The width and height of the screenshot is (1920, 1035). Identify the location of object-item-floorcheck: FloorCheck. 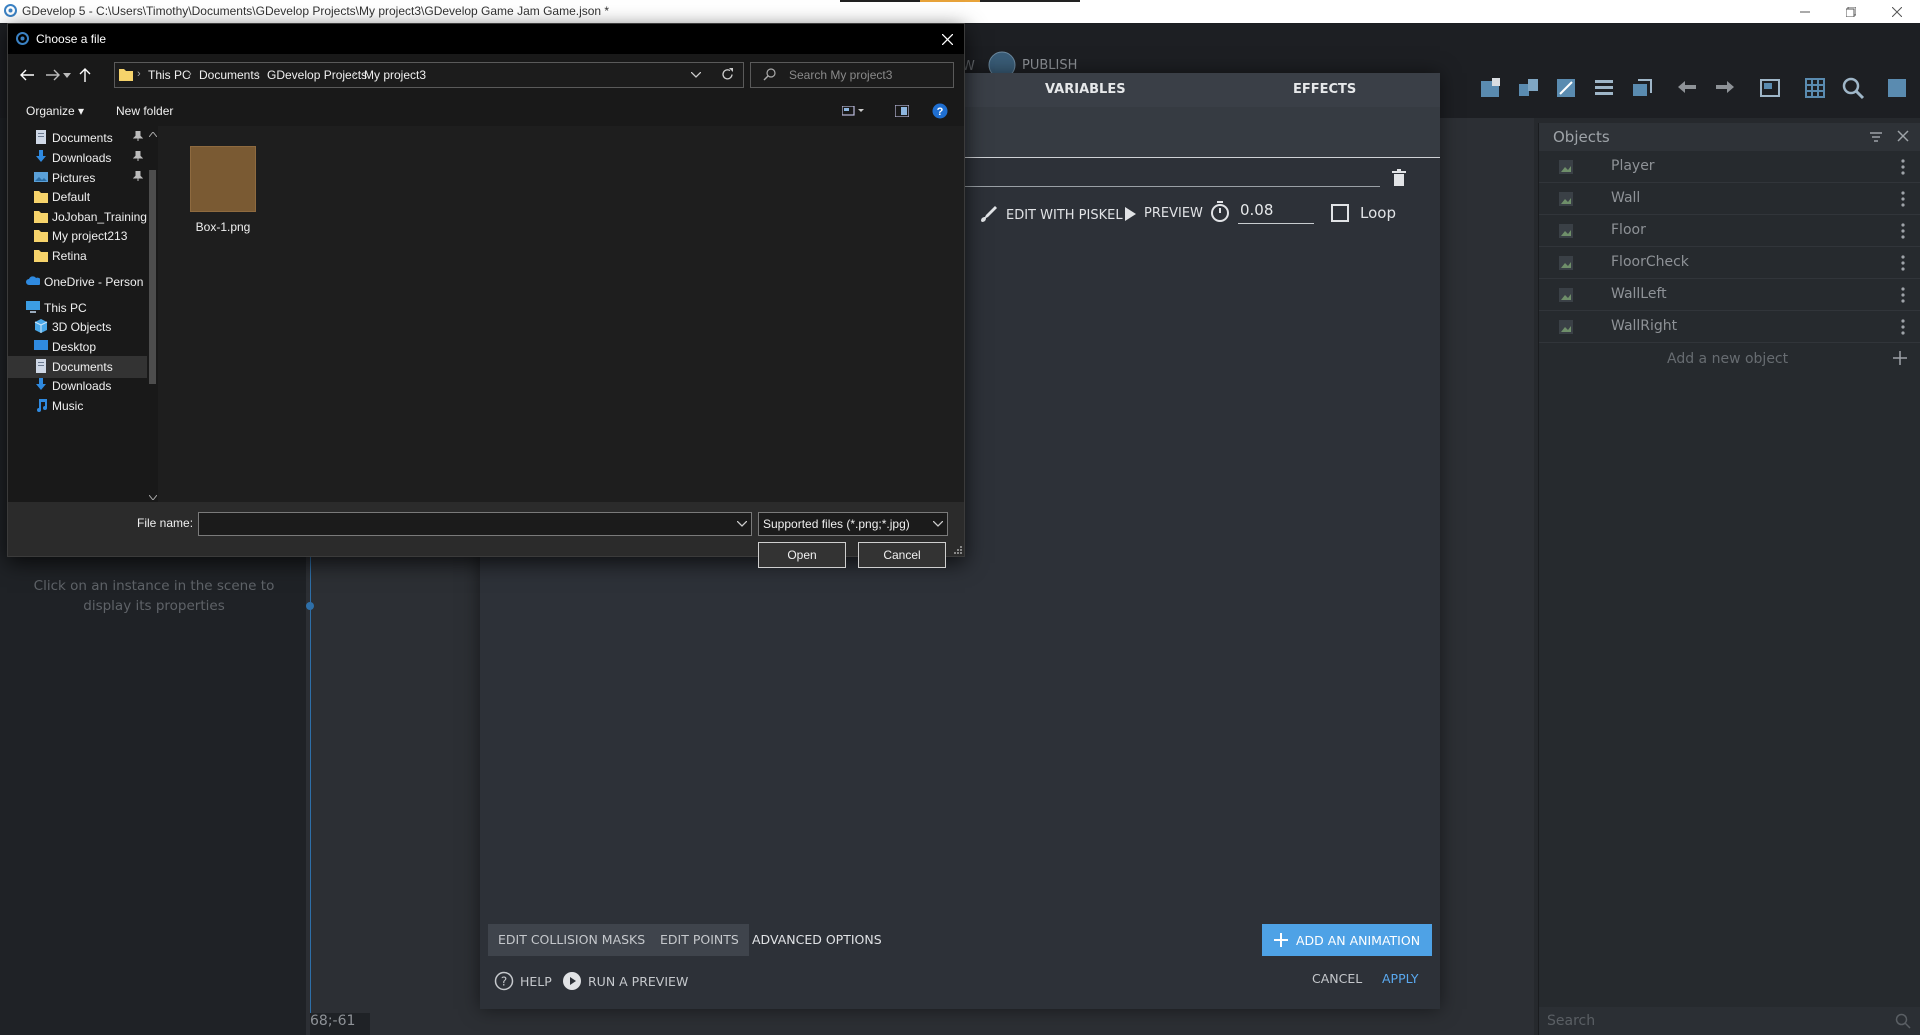
(1729, 263).